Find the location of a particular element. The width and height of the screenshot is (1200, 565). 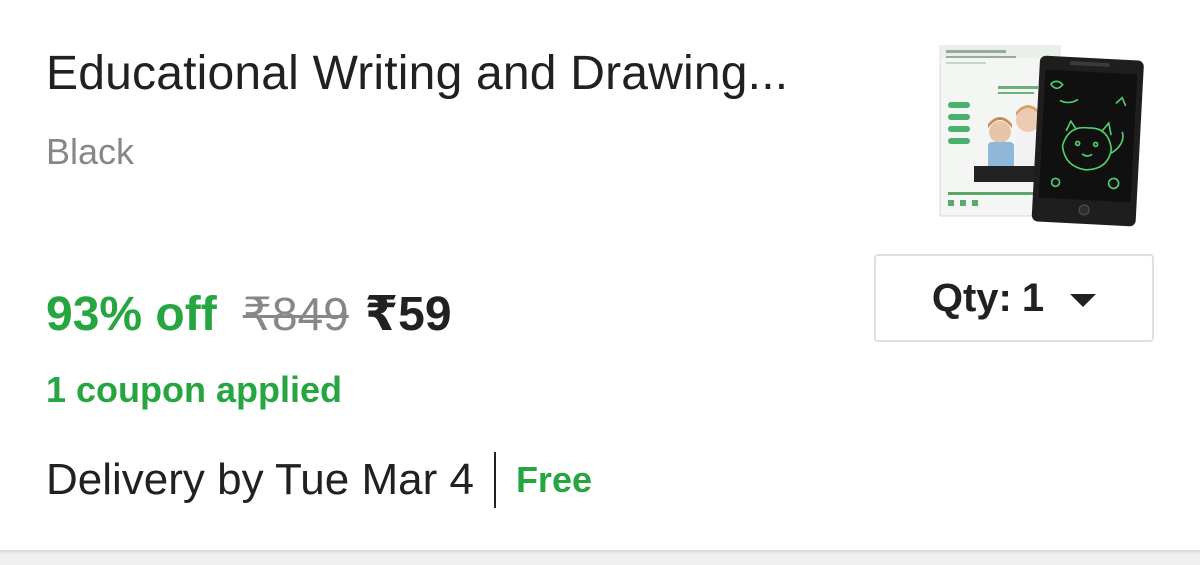

chevron-down-icon is located at coordinates (1083, 300).